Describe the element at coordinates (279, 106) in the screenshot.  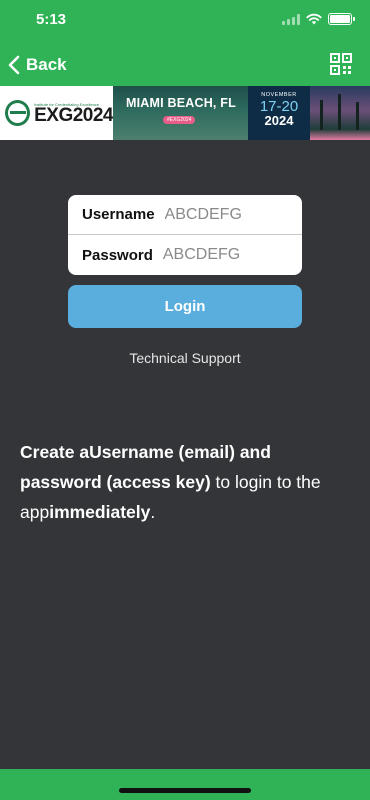
I see `banner-dates: 17-20` at that location.